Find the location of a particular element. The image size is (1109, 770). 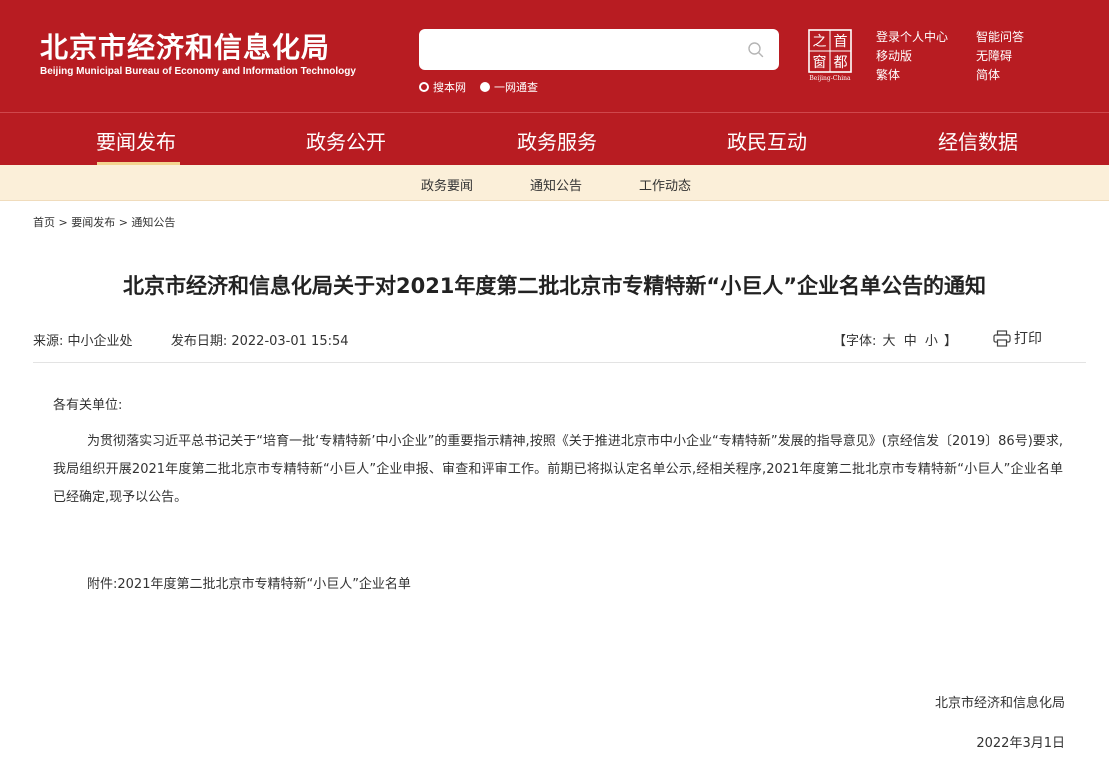

logo-char: 窗 is located at coordinates (820, 62).